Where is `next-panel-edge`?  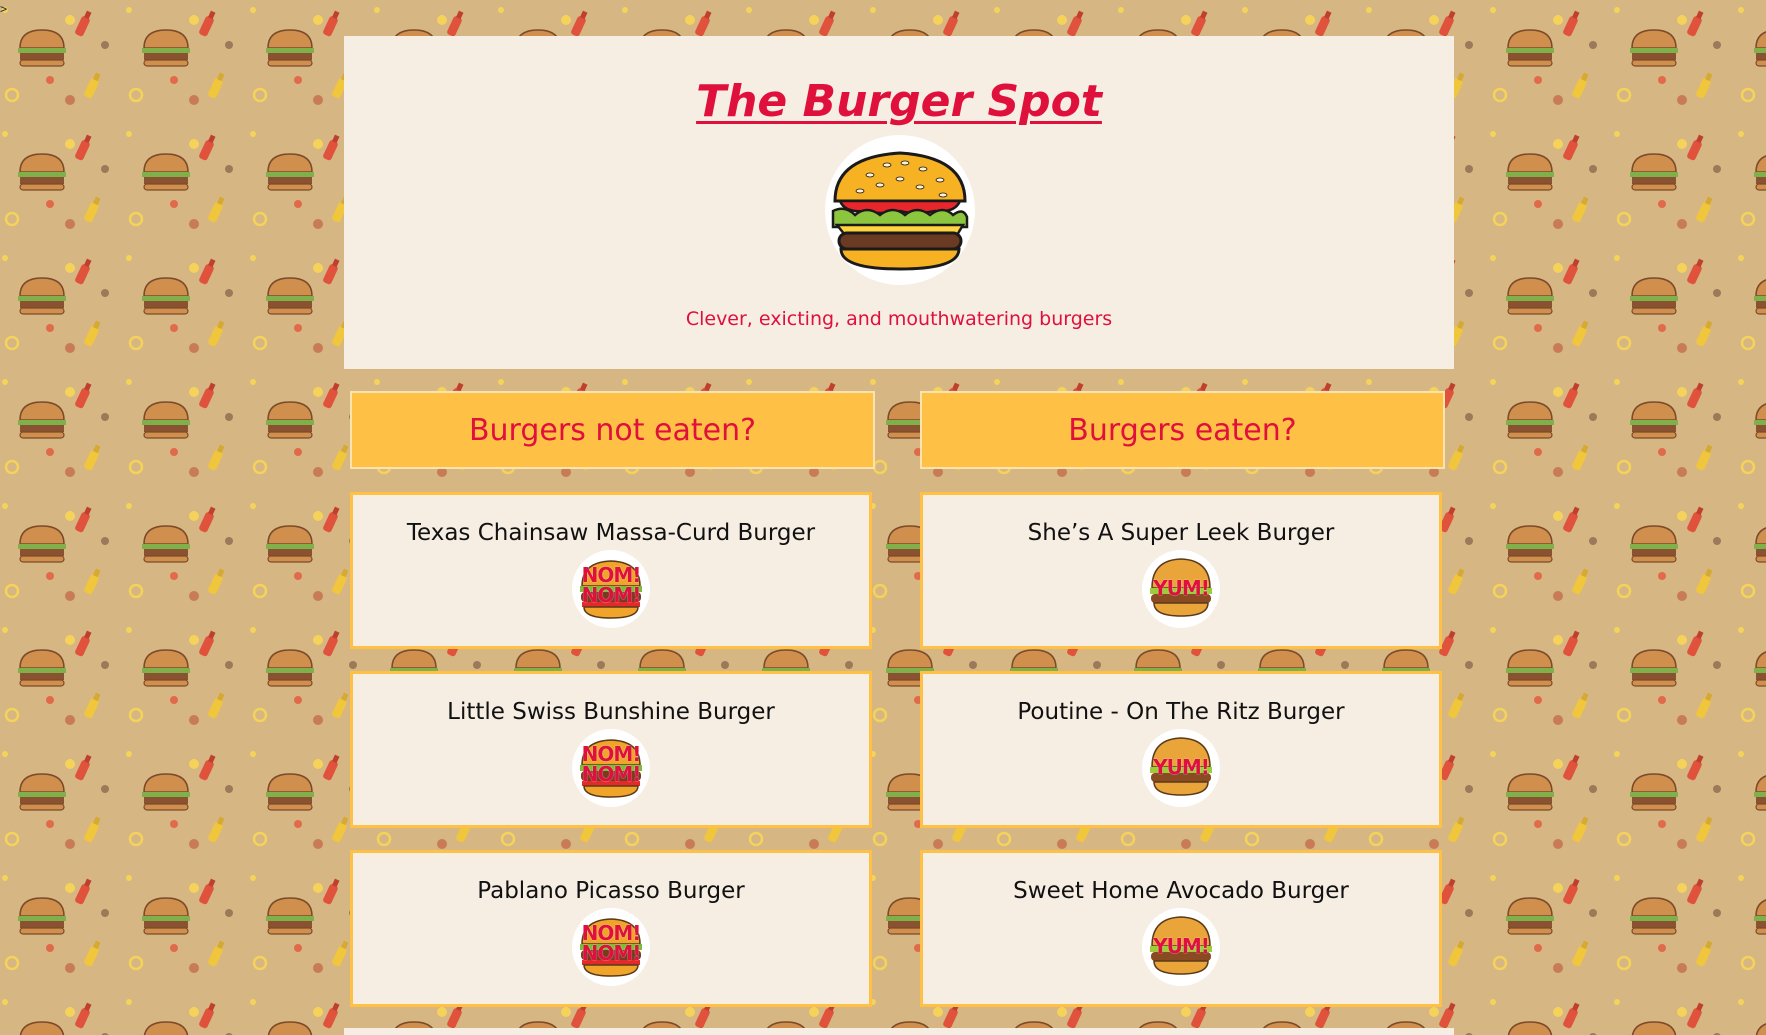
next-panel-edge is located at coordinates (899, 1031).